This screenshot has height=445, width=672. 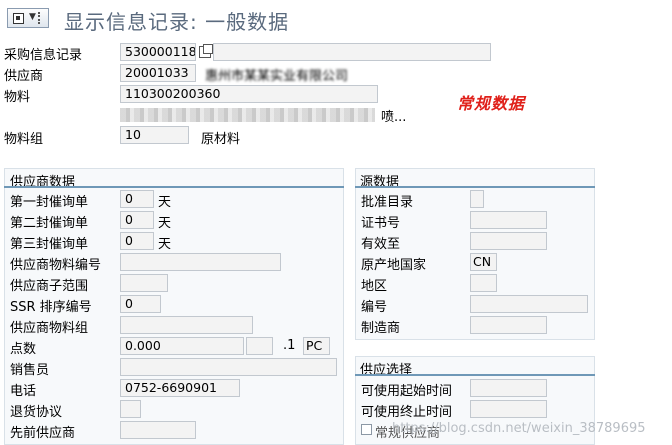 What do you see at coordinates (519, 428) in the screenshot?
I see `watermark-text: https://blog.csdn.net/weixin_38789695` at bounding box center [519, 428].